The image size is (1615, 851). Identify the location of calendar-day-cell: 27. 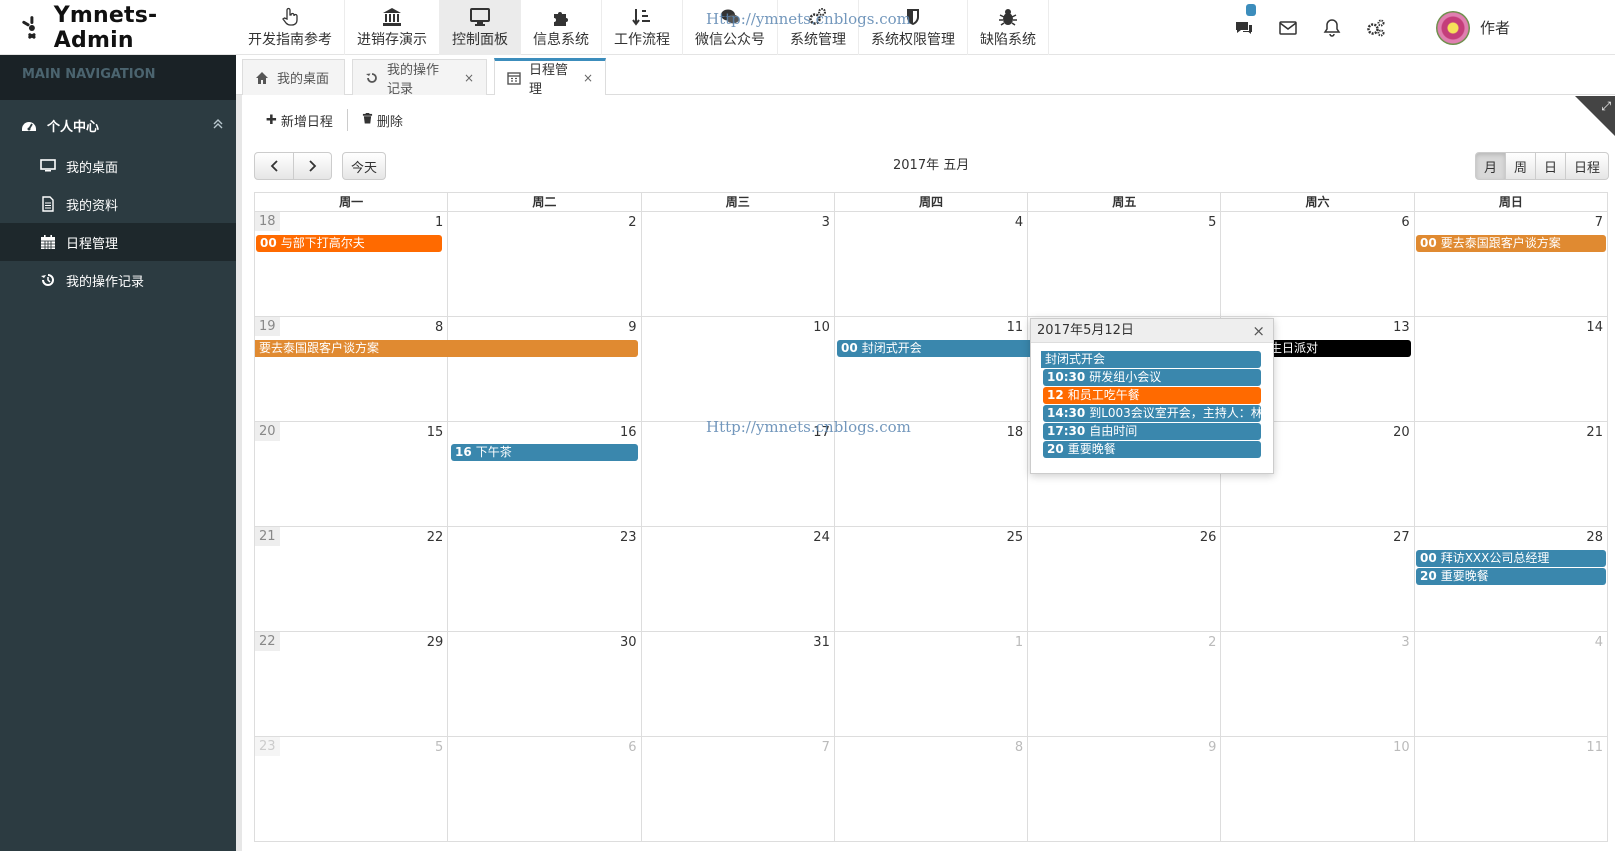
(1318, 579).